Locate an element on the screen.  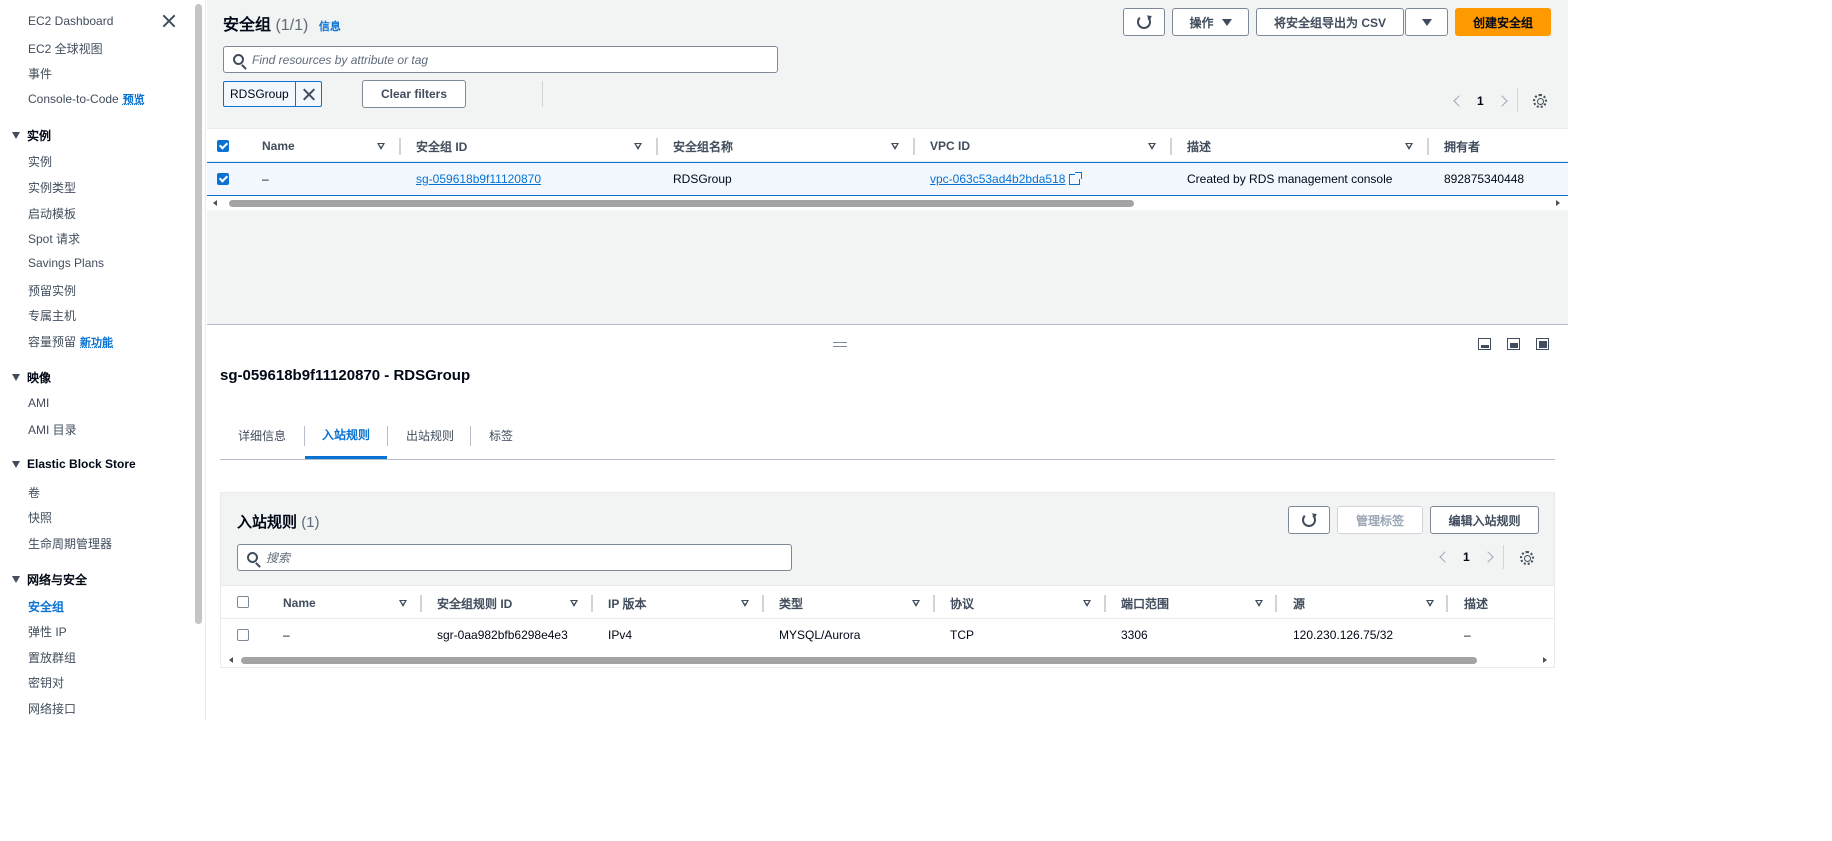
manage-tags-button: 管理标签 is located at coordinates (1380, 520).